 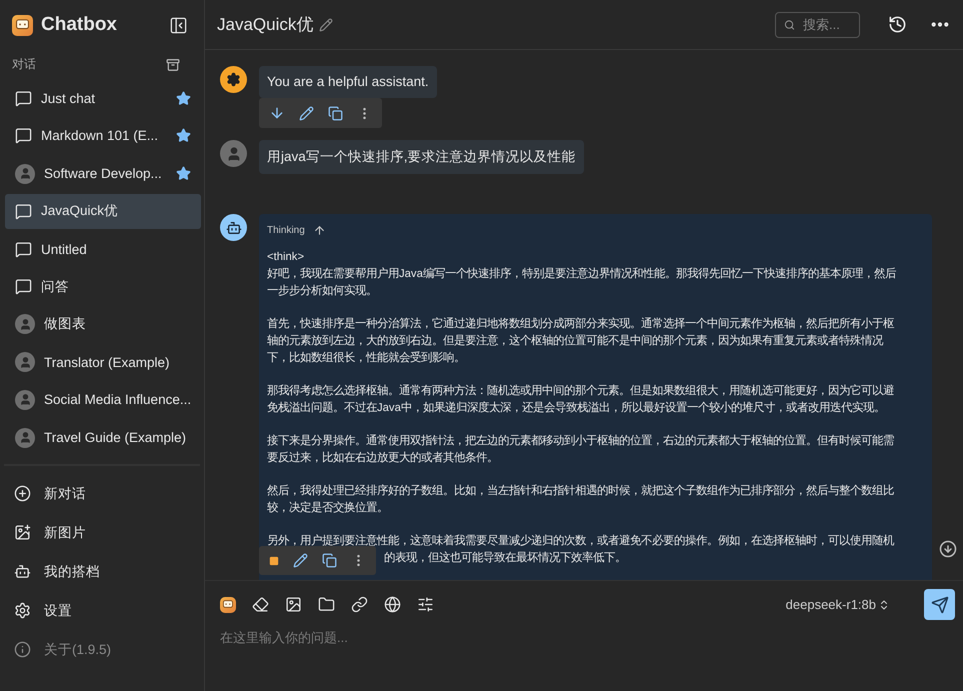 I want to click on app-name: Chatbox, so click(x=79, y=25).